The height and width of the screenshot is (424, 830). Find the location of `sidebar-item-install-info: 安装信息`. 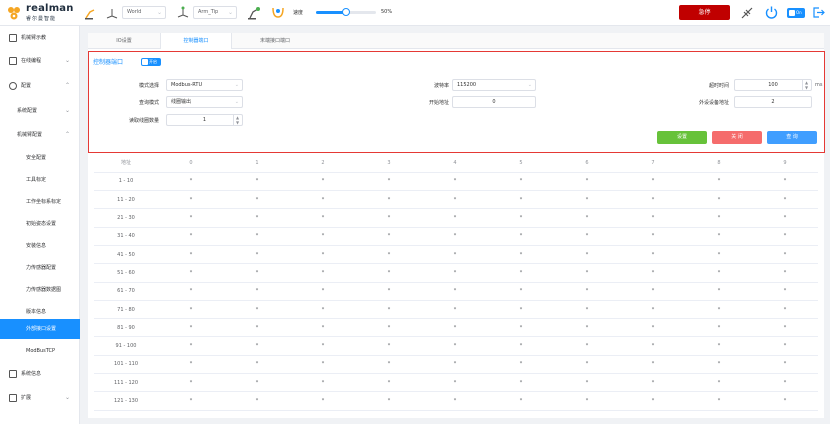

sidebar-item-install-info: 安装信息 is located at coordinates (40, 246).